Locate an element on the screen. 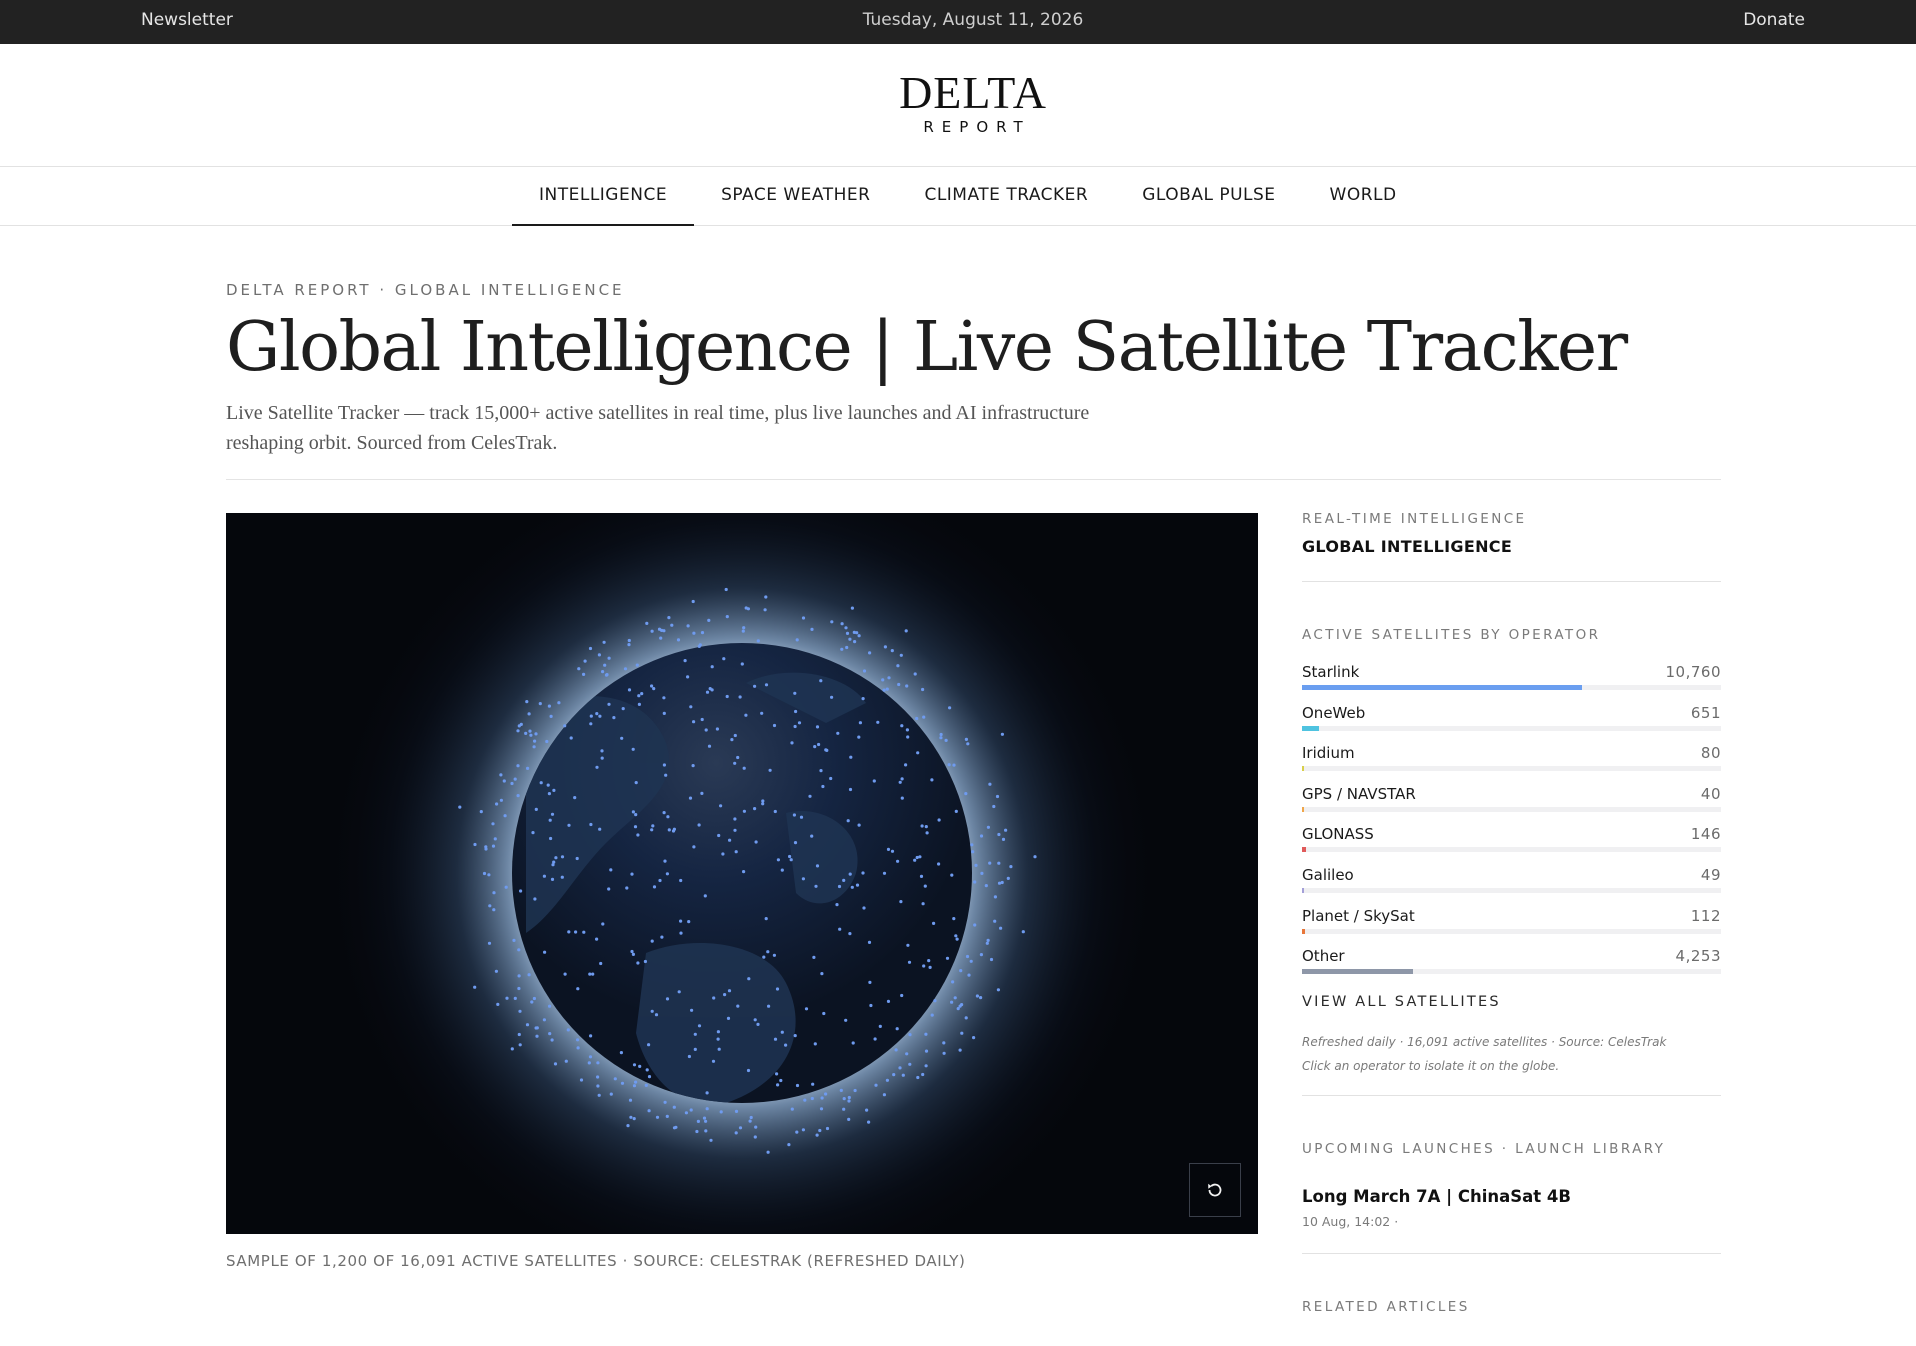  launch-item-title: Long March 7A | ChinaSat 4B is located at coordinates (1436, 1196).